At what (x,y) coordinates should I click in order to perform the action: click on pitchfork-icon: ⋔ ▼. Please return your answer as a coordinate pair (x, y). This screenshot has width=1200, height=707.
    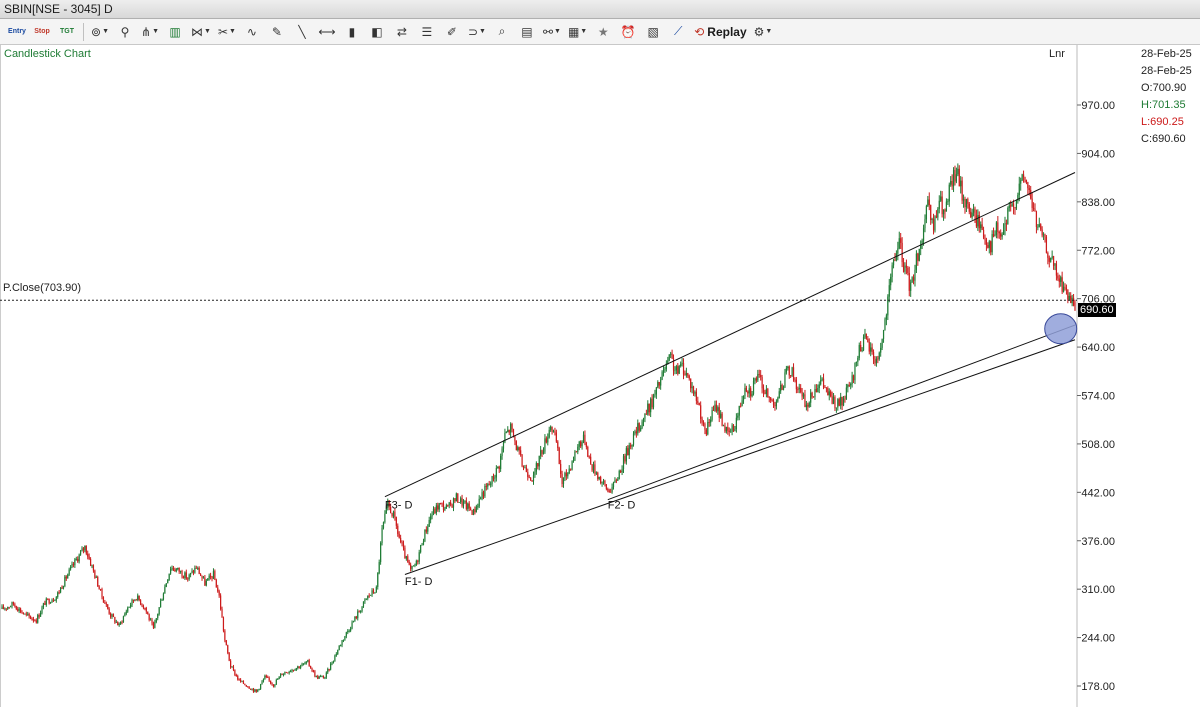
    Looking at the image, I should click on (150, 32).